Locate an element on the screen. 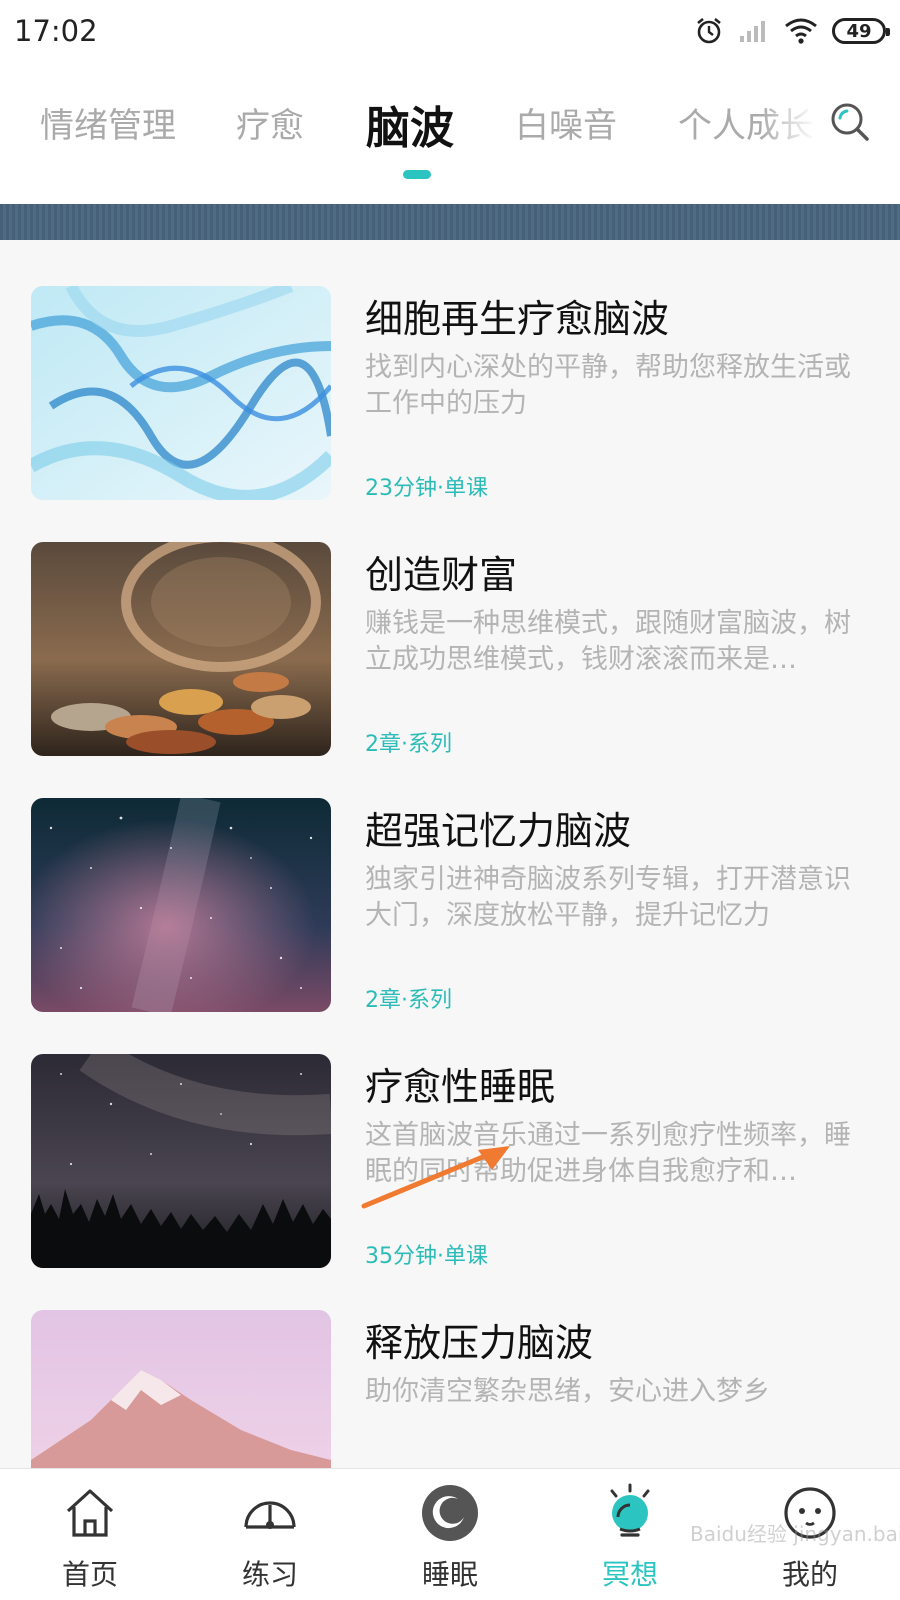  alarm-icon is located at coordinates (709, 30).